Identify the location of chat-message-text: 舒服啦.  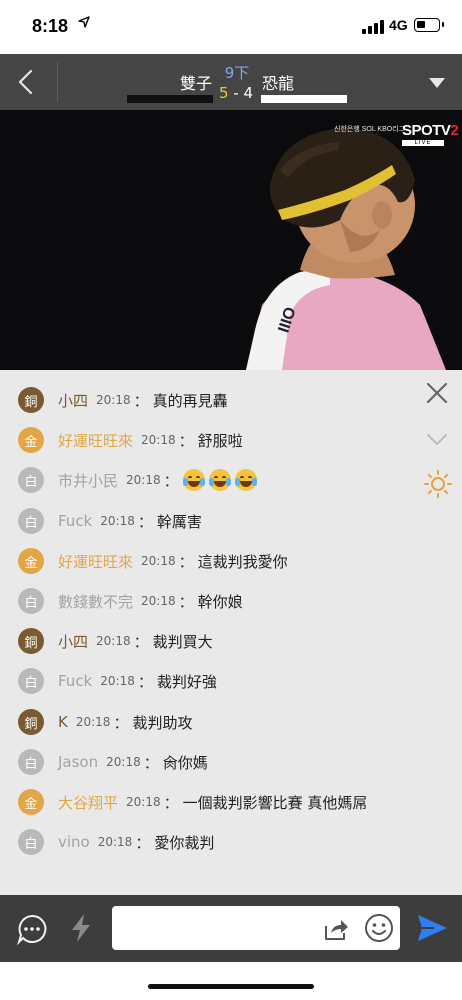
(220, 440).